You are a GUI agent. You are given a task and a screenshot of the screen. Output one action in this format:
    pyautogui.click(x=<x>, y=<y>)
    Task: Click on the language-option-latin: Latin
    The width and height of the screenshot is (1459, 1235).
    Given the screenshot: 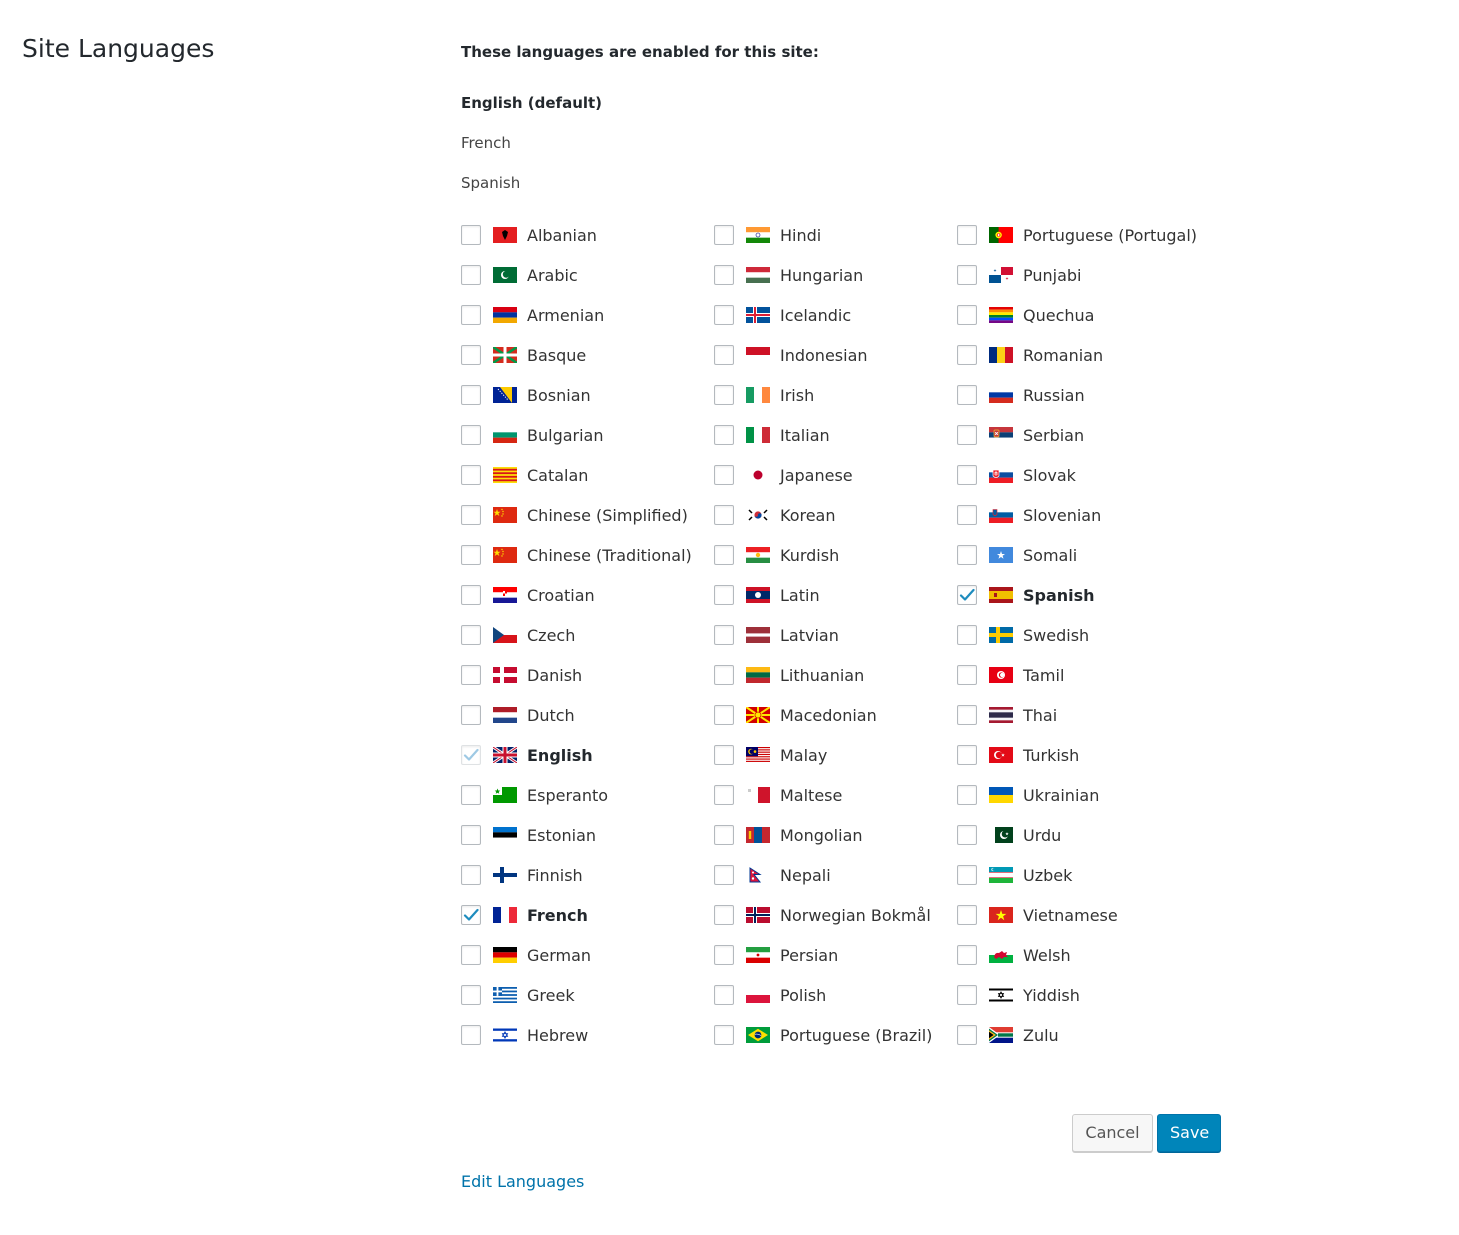 What is the action you would take?
    pyautogui.click(x=823, y=595)
    